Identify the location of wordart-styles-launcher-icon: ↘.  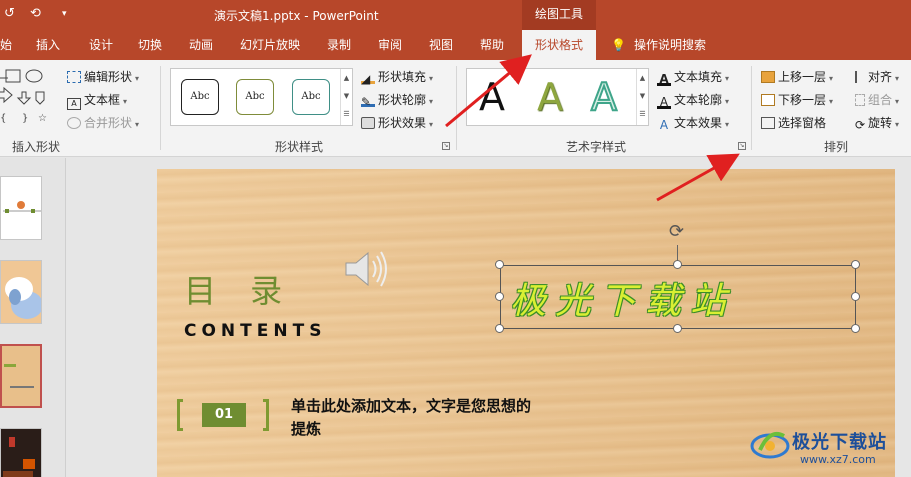
(742, 146).